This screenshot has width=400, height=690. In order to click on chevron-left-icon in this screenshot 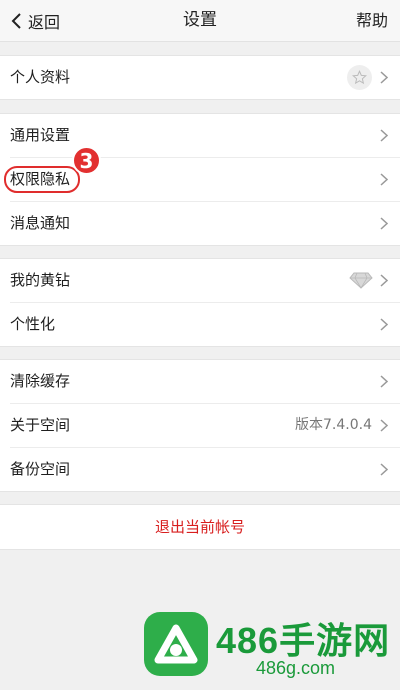, I will do `click(16, 20)`.